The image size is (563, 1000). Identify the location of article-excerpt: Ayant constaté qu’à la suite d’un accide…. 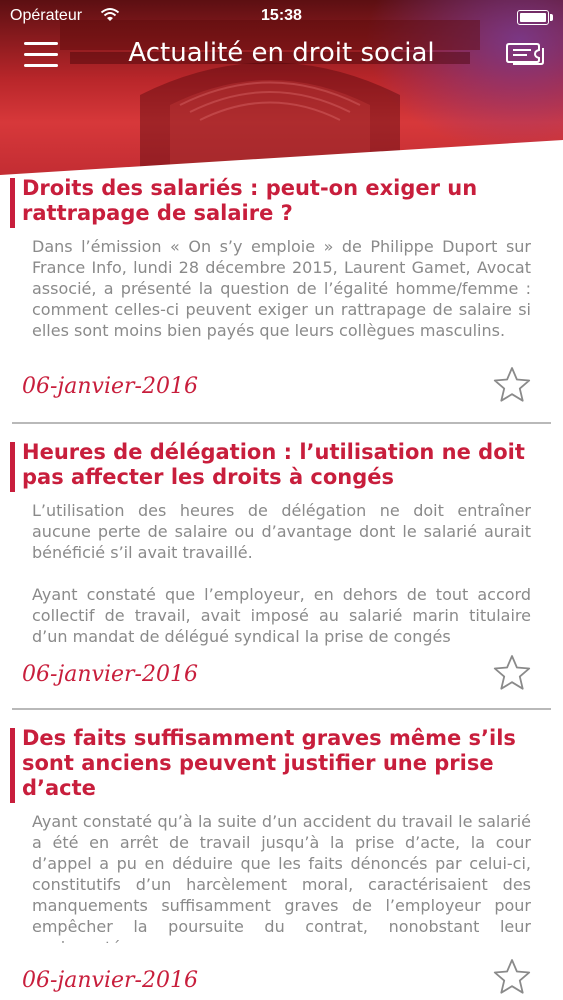
(281, 877).